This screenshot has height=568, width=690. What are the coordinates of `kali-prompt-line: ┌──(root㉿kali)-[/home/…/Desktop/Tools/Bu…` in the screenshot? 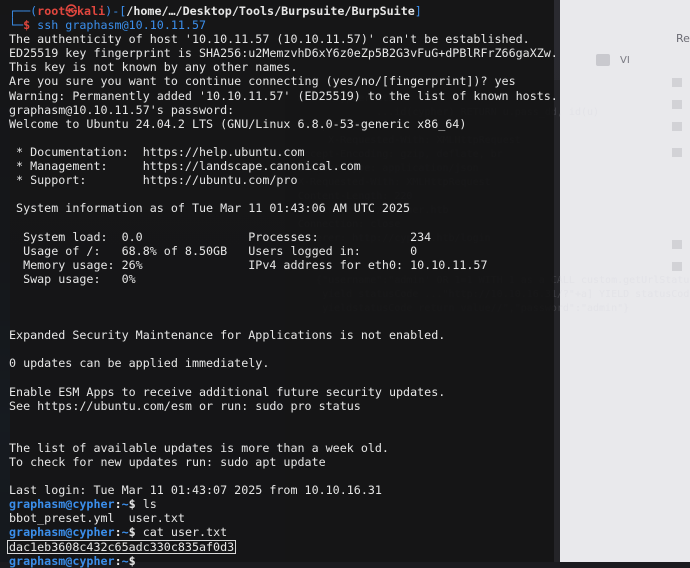 It's located at (215, 11).